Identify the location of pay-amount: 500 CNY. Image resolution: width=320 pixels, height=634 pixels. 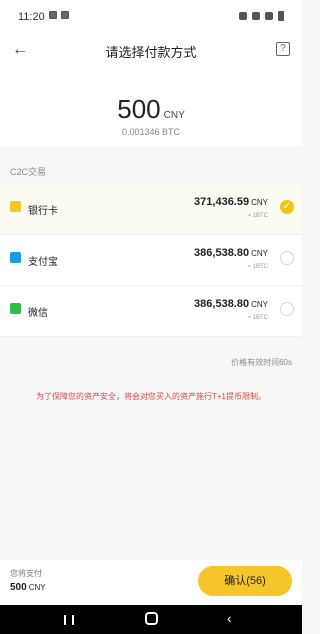
(28, 587).